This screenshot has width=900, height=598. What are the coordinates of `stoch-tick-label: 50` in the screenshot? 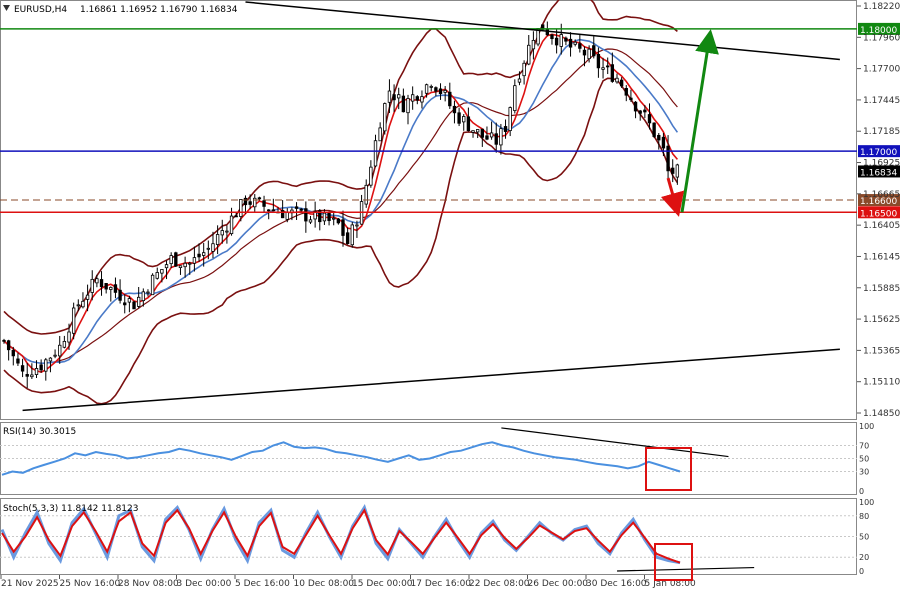 It's located at (864, 537).